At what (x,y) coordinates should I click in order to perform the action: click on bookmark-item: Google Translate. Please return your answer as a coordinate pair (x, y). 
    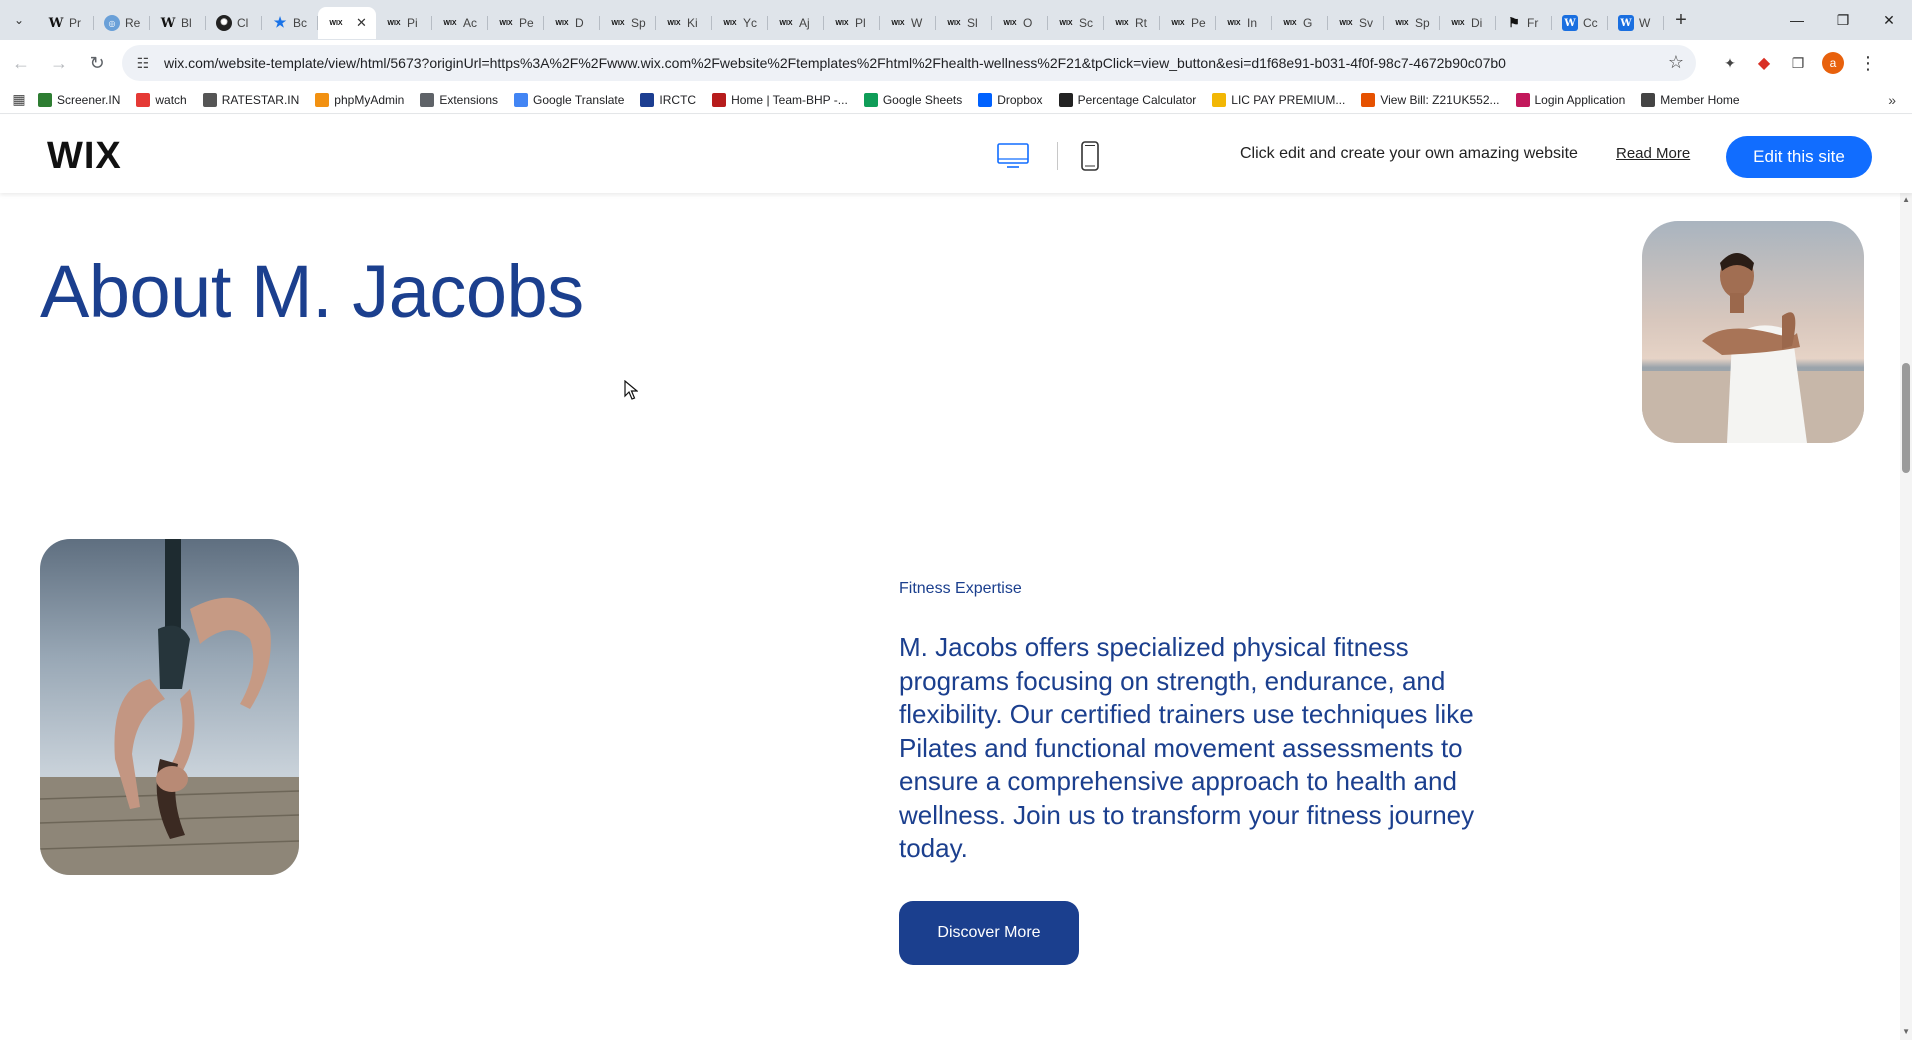
    Looking at the image, I should click on (569, 99).